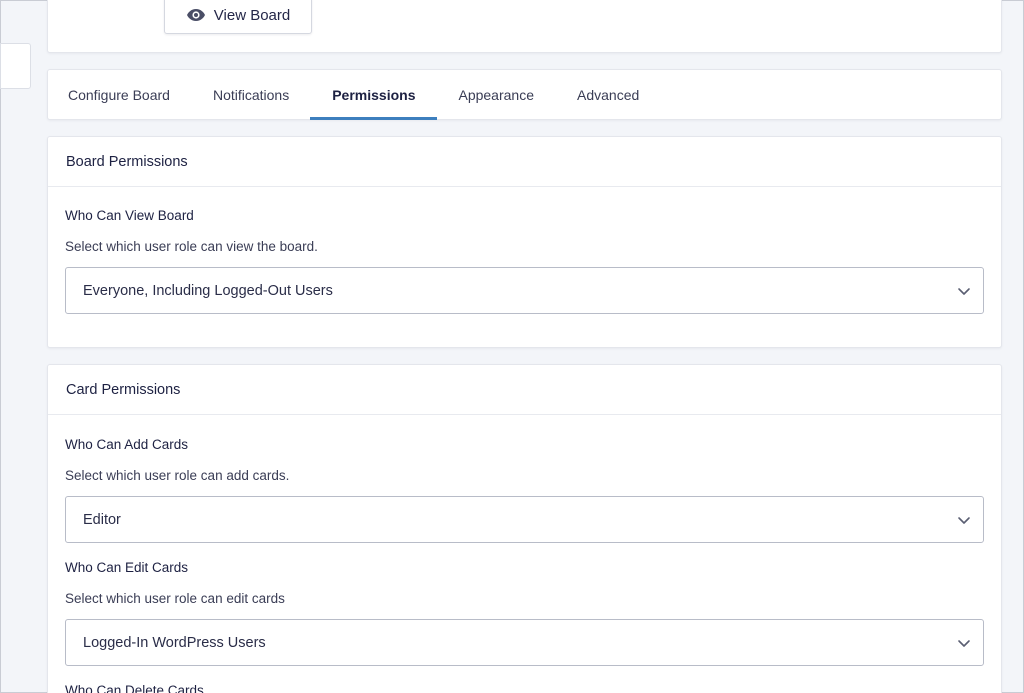 The image size is (1024, 693). Describe the element at coordinates (524, 26) in the screenshot. I see `top-actions-panel: View Board` at that location.